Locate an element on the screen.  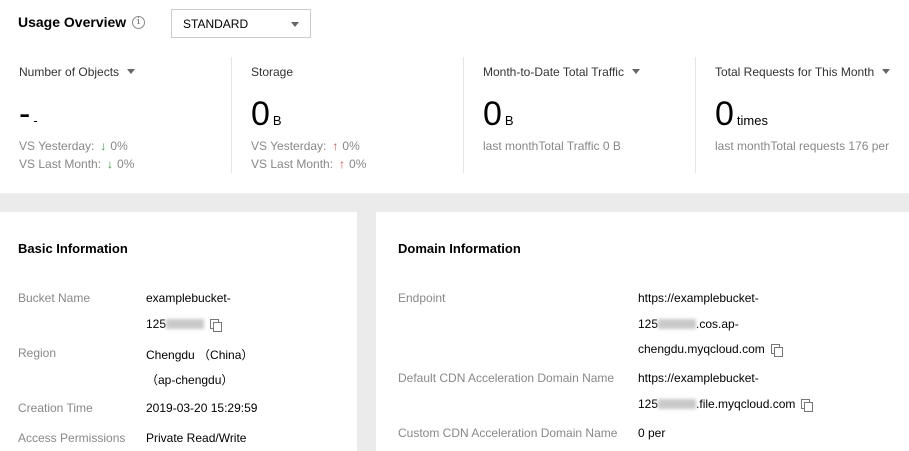
endpoint-line2: 125 .cos.ap- is located at coordinates (688, 324).